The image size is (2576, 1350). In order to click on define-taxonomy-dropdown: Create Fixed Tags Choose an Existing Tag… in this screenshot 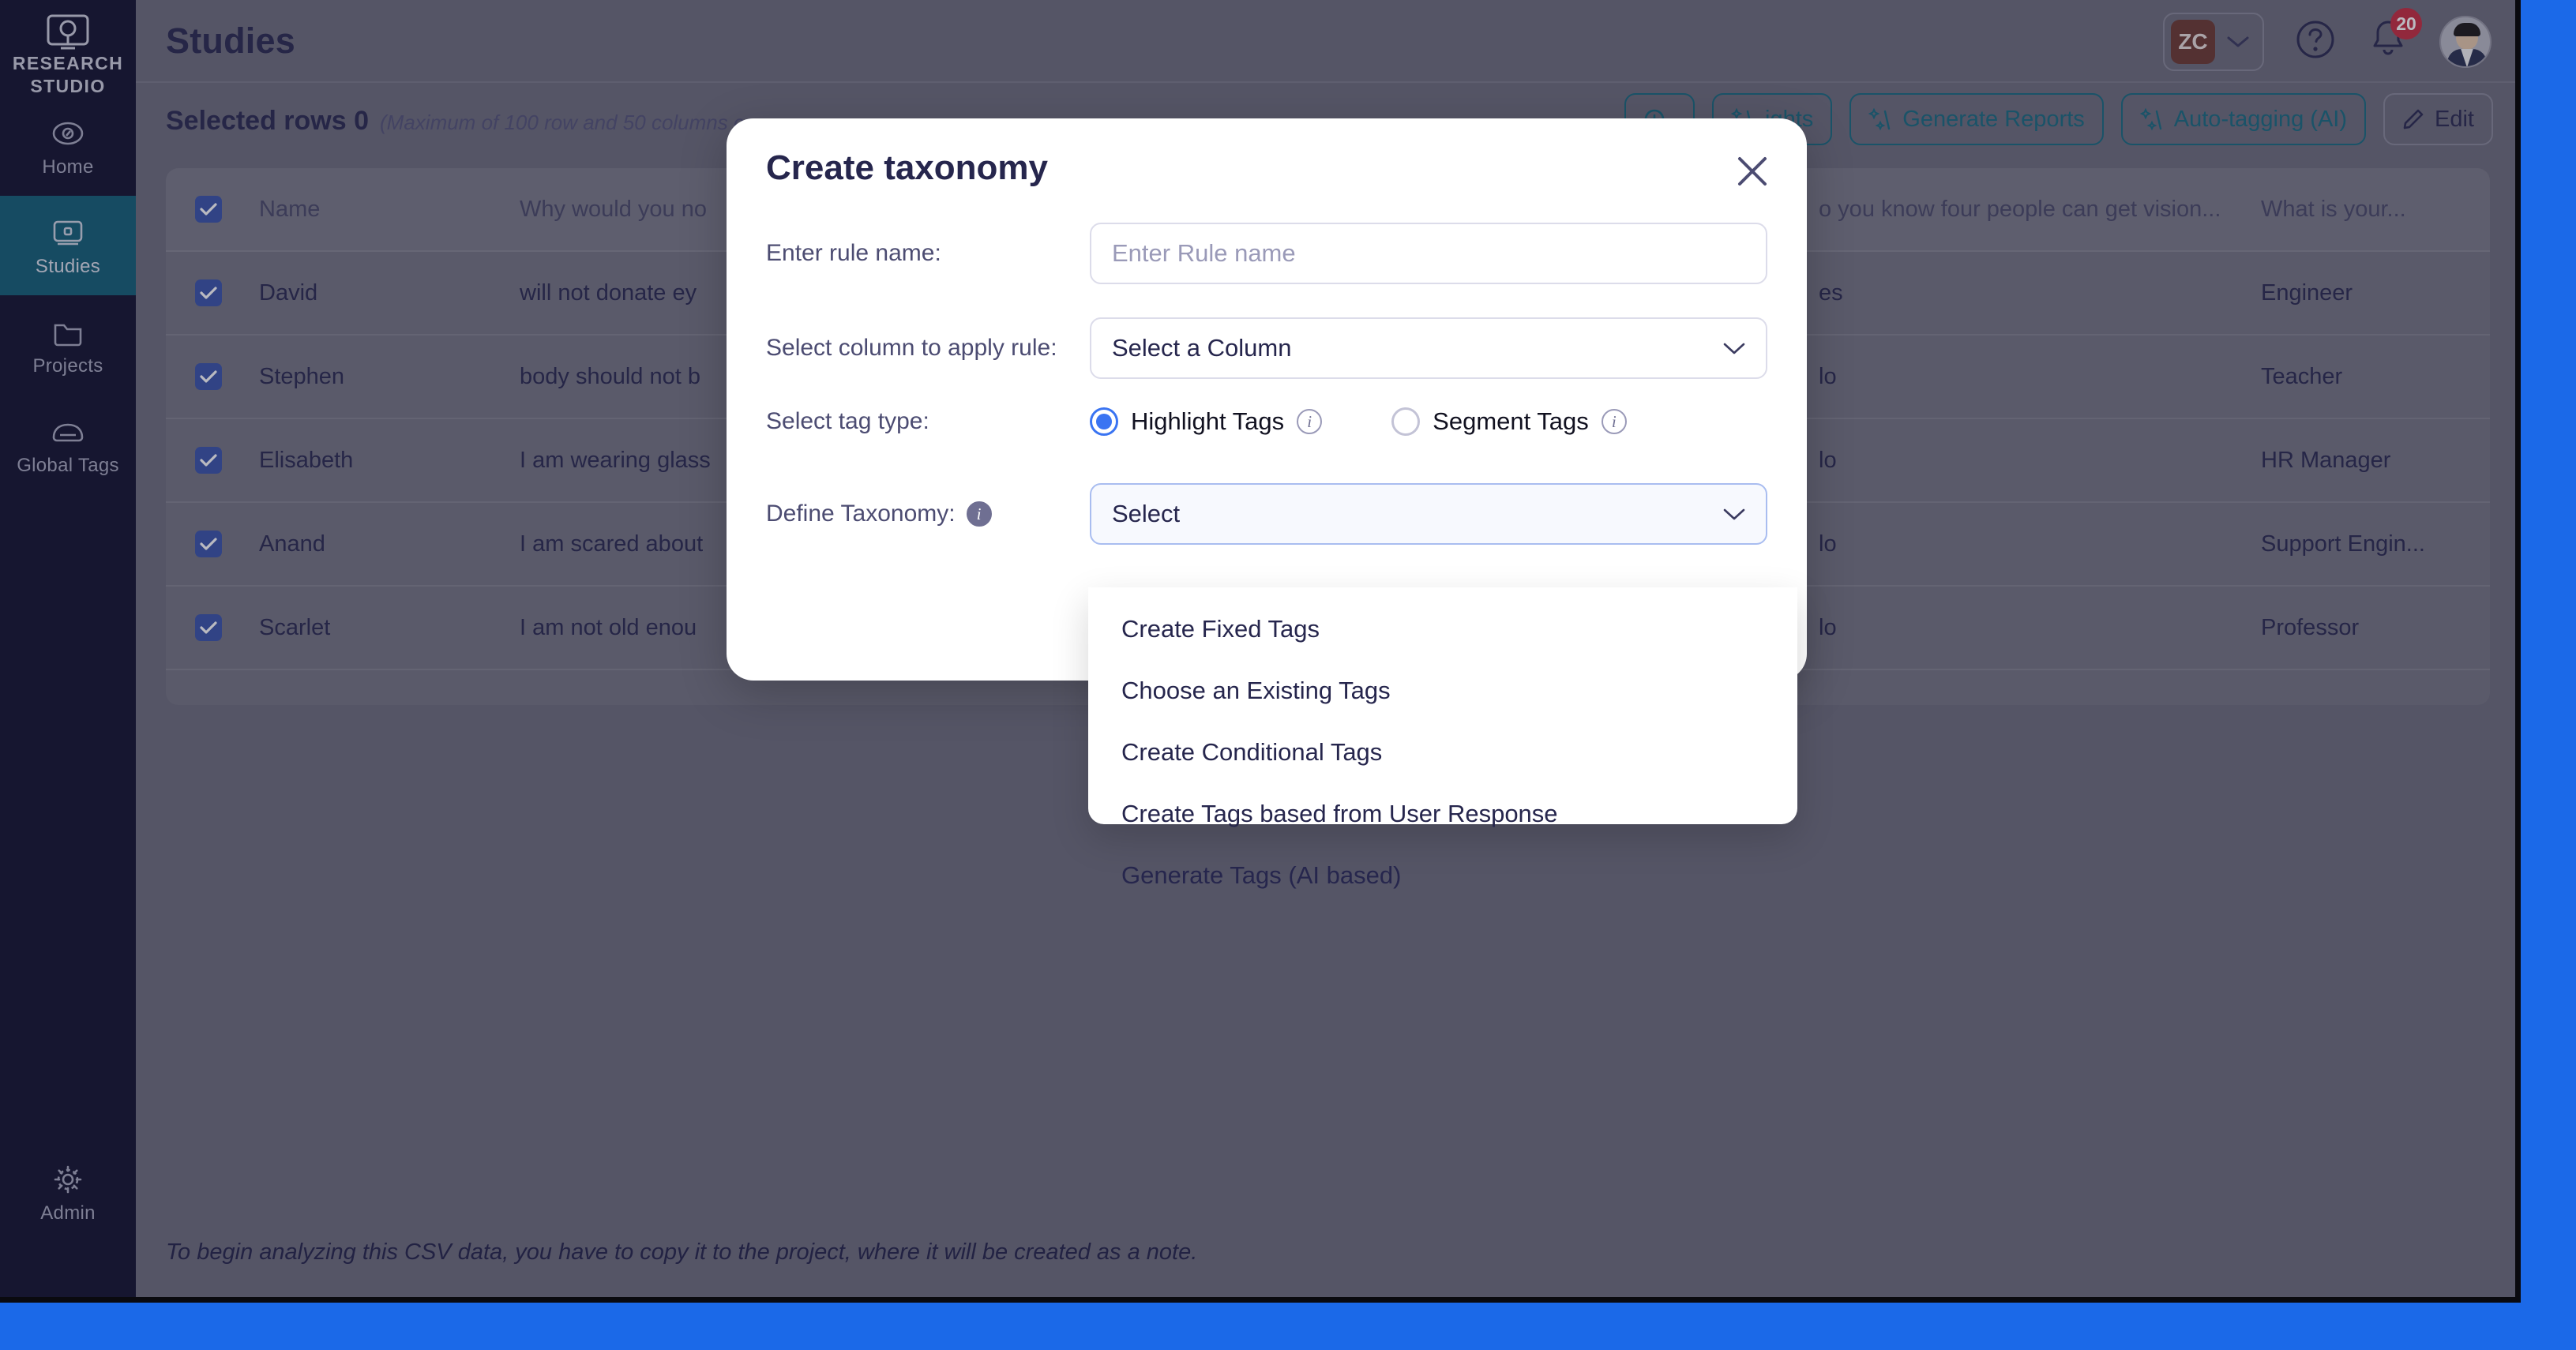, I will do `click(1442, 738)`.